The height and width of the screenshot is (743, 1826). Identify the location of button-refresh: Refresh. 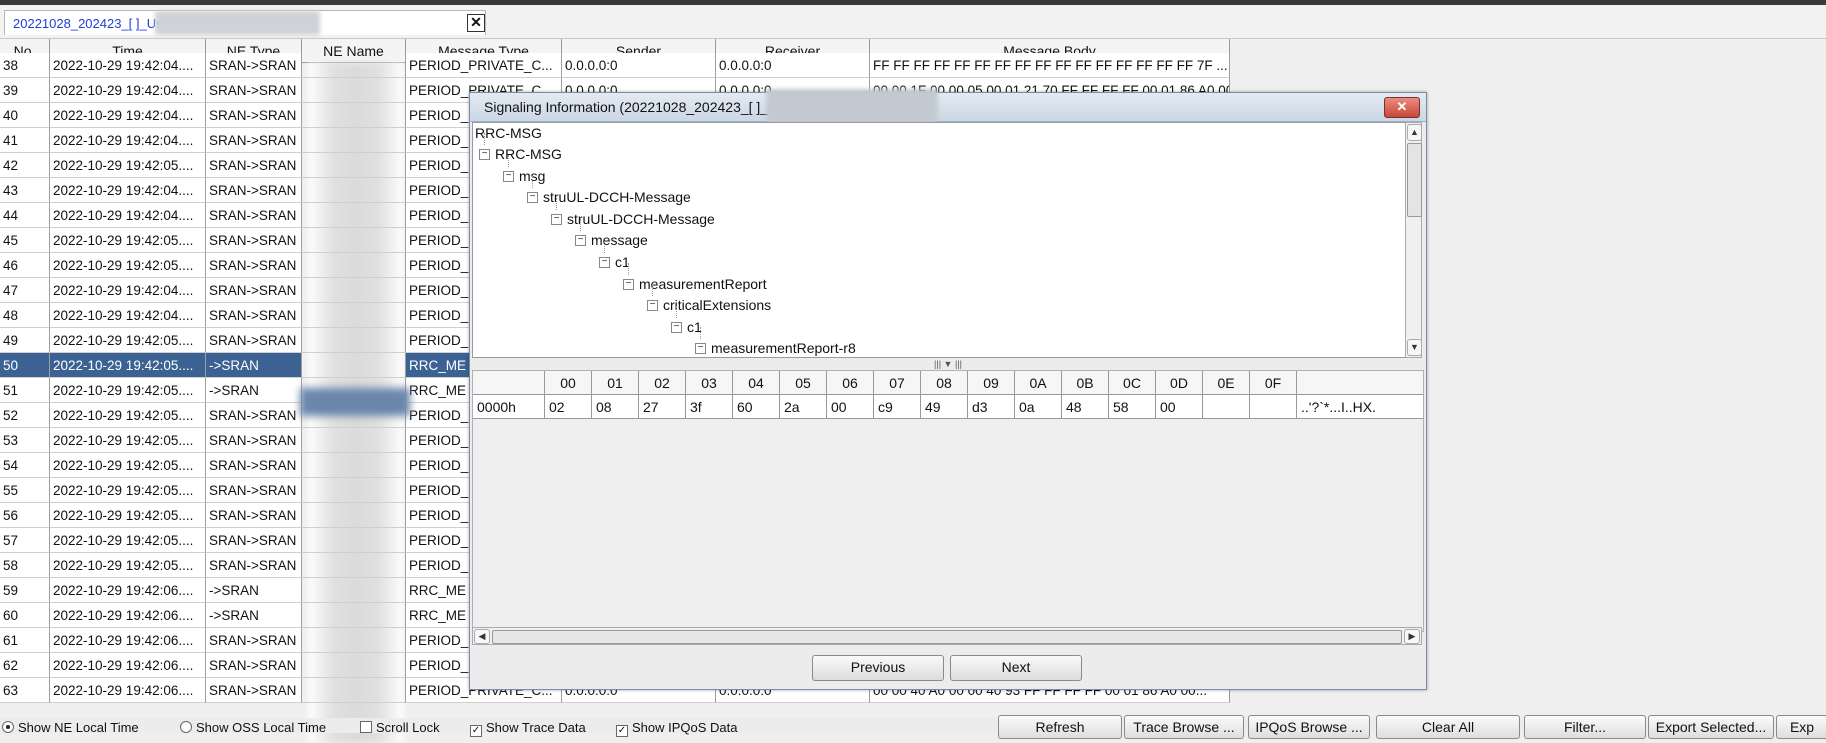
(1060, 727).